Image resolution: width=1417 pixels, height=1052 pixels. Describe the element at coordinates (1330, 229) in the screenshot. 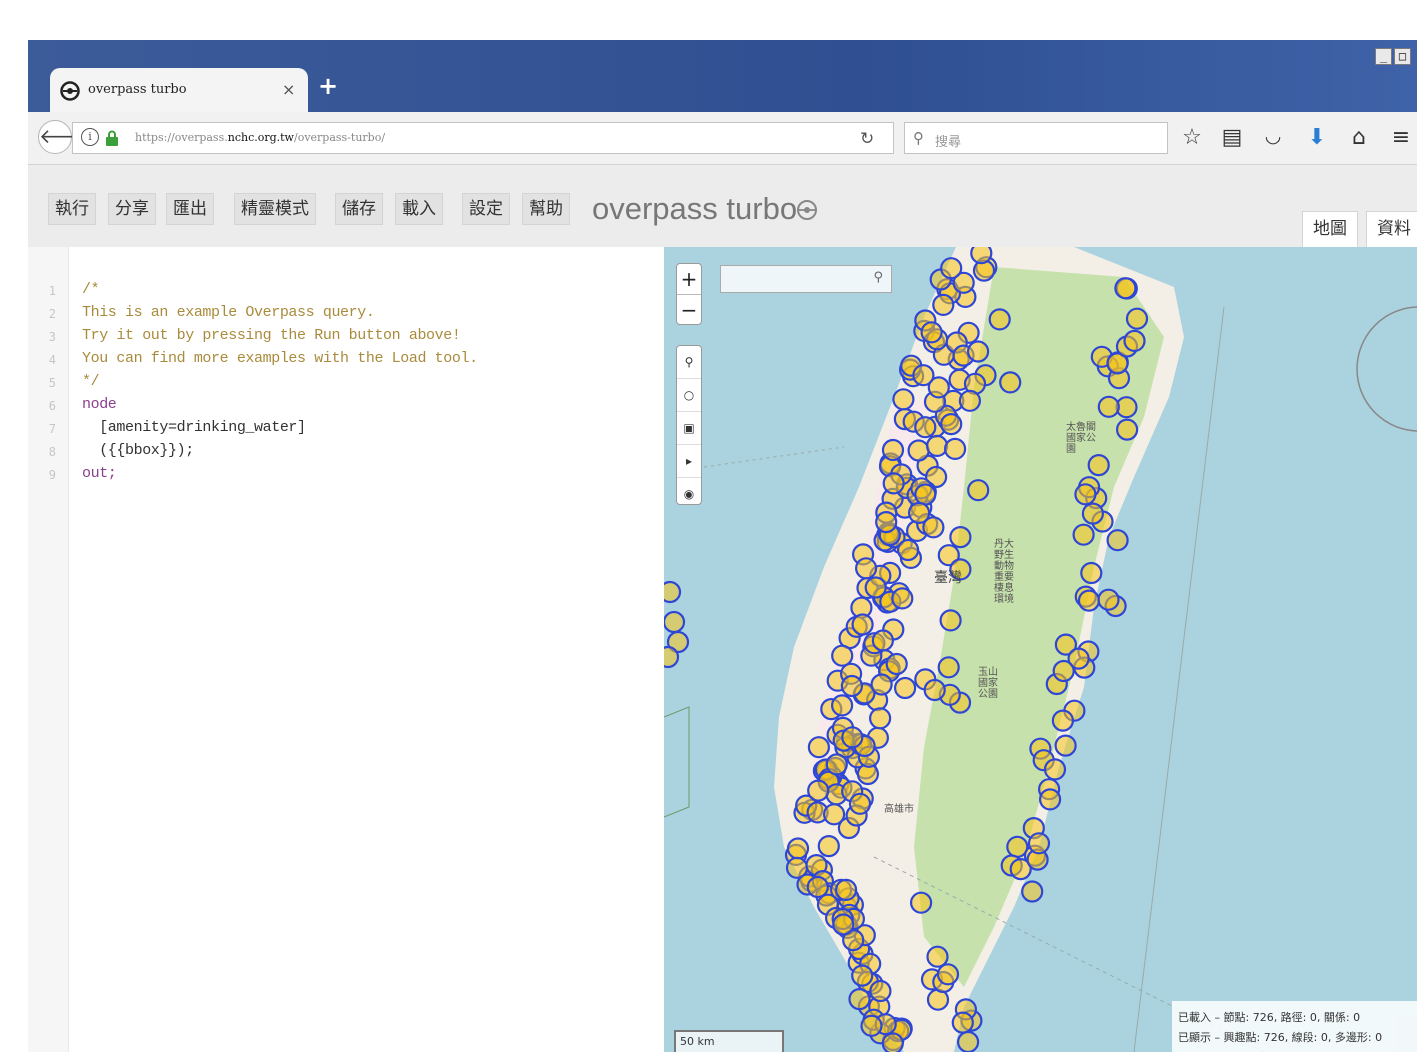

I see `tab-map: 地圖` at that location.